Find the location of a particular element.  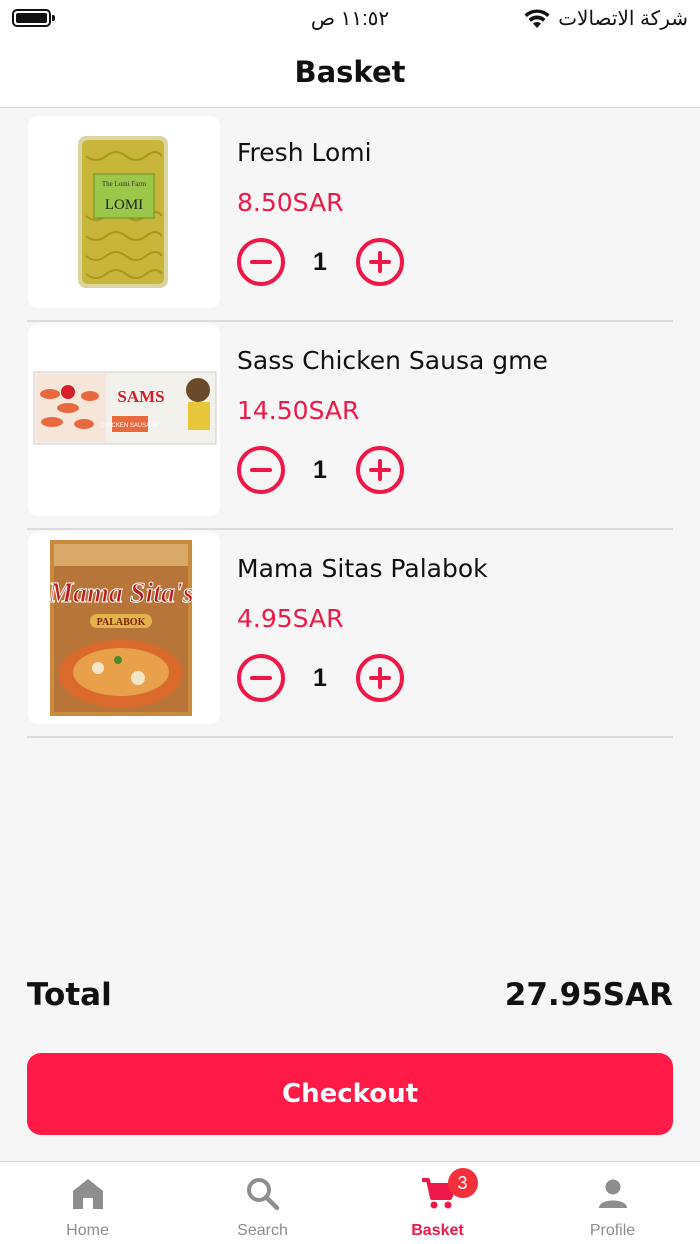

carrier-info: شركة الاتصالات is located at coordinates (606, 18).